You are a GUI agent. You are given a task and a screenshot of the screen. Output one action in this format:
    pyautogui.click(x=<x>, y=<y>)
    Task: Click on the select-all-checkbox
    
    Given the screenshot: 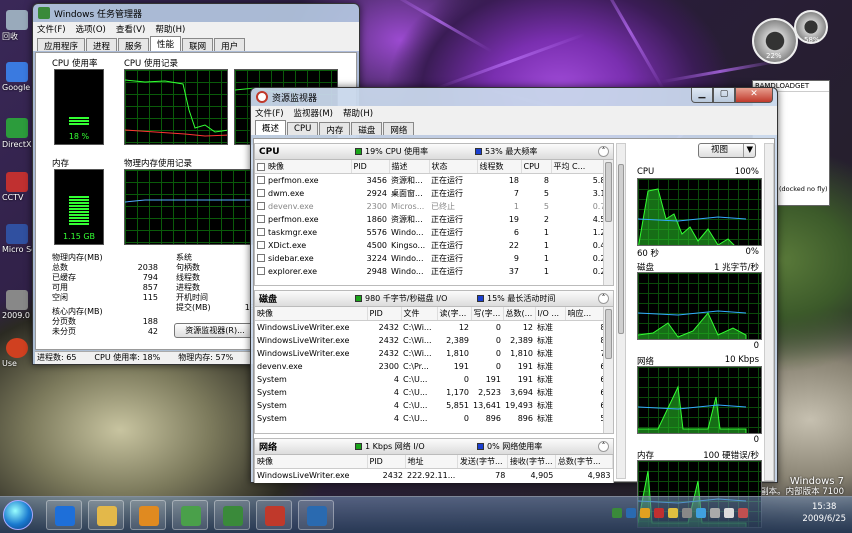 What is the action you would take?
    pyautogui.click(x=261, y=166)
    